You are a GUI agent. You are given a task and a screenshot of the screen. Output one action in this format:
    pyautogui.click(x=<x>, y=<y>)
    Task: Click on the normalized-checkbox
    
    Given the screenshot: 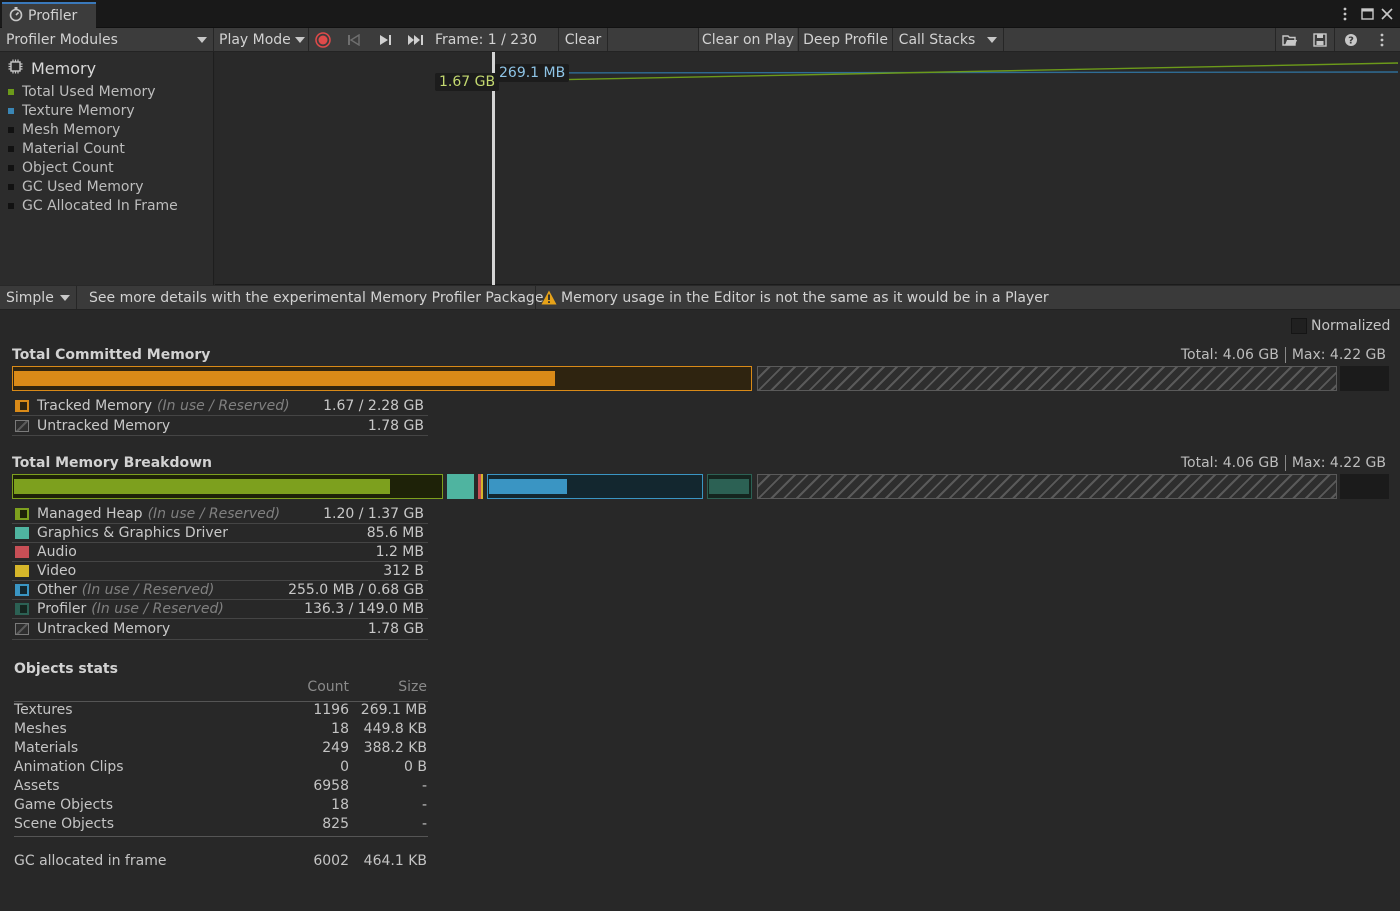 What is the action you would take?
    pyautogui.click(x=1299, y=326)
    